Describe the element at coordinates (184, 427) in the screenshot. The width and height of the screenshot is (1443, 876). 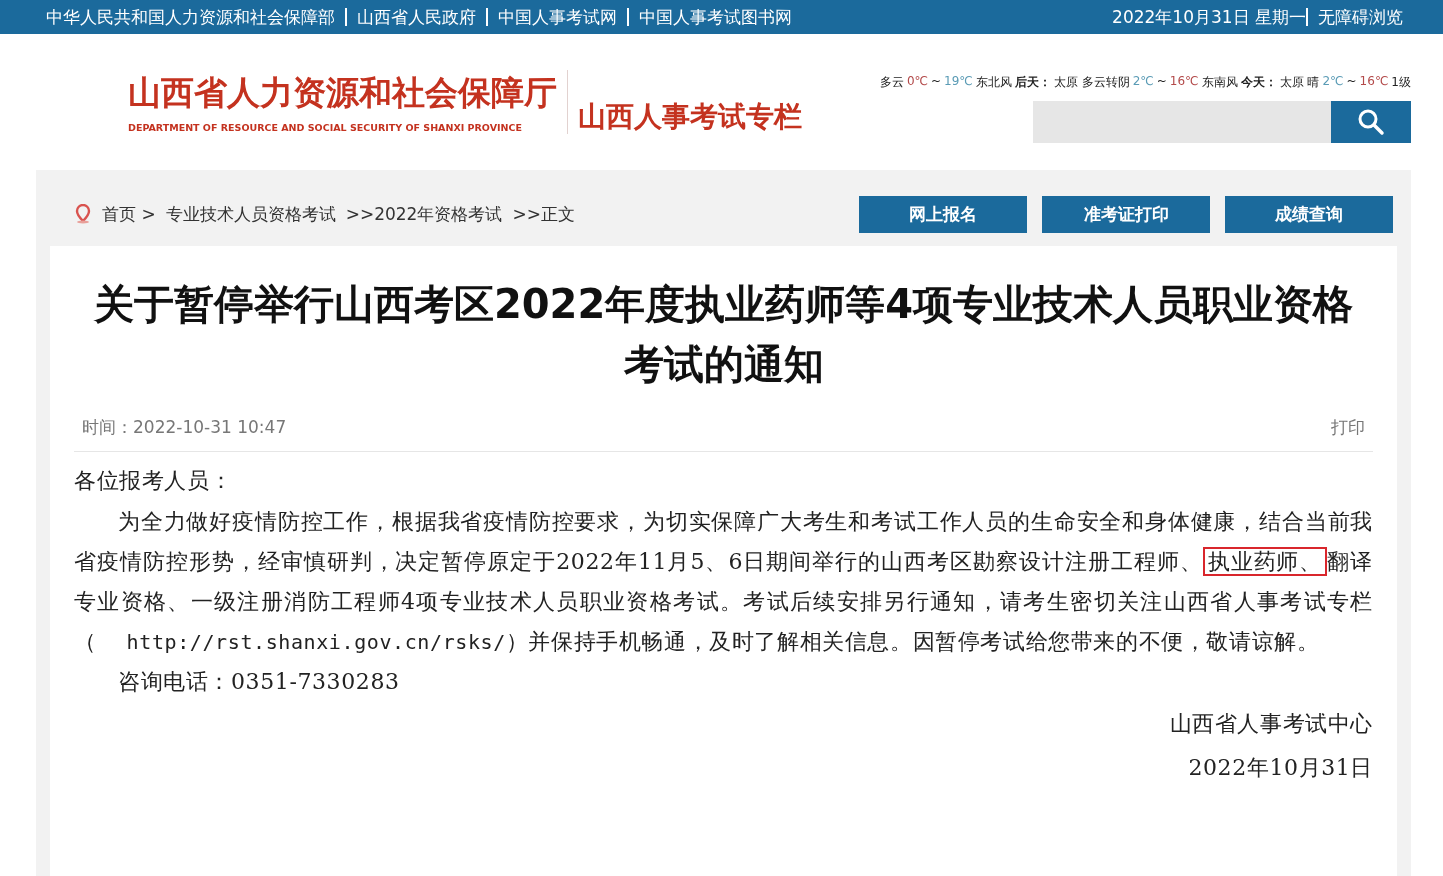
I see `publish-time: 时间：2022-10-31 10:47` at that location.